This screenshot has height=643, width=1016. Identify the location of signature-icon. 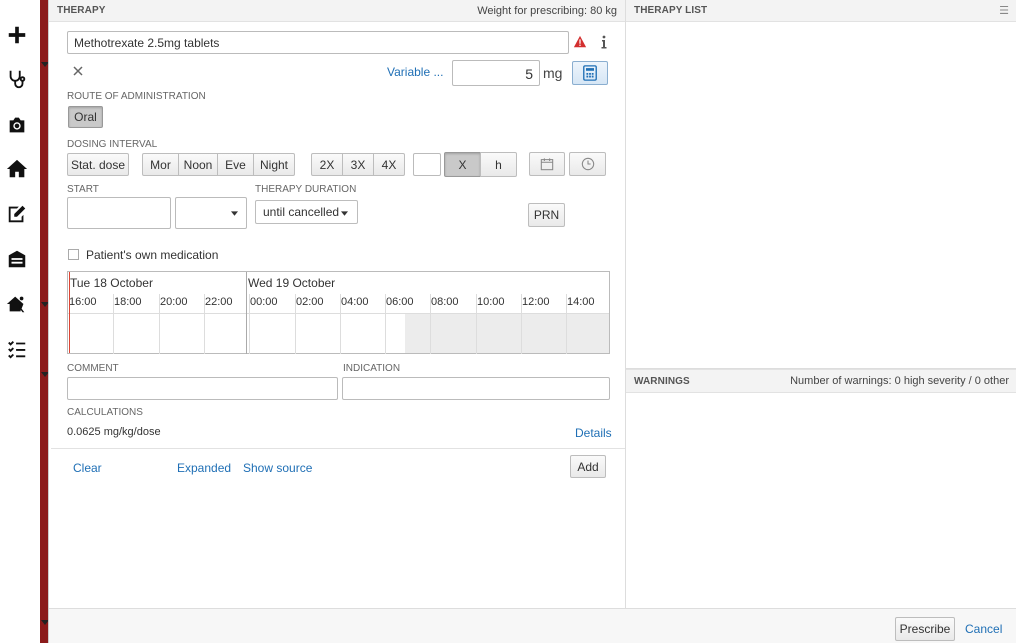
(17, 214).